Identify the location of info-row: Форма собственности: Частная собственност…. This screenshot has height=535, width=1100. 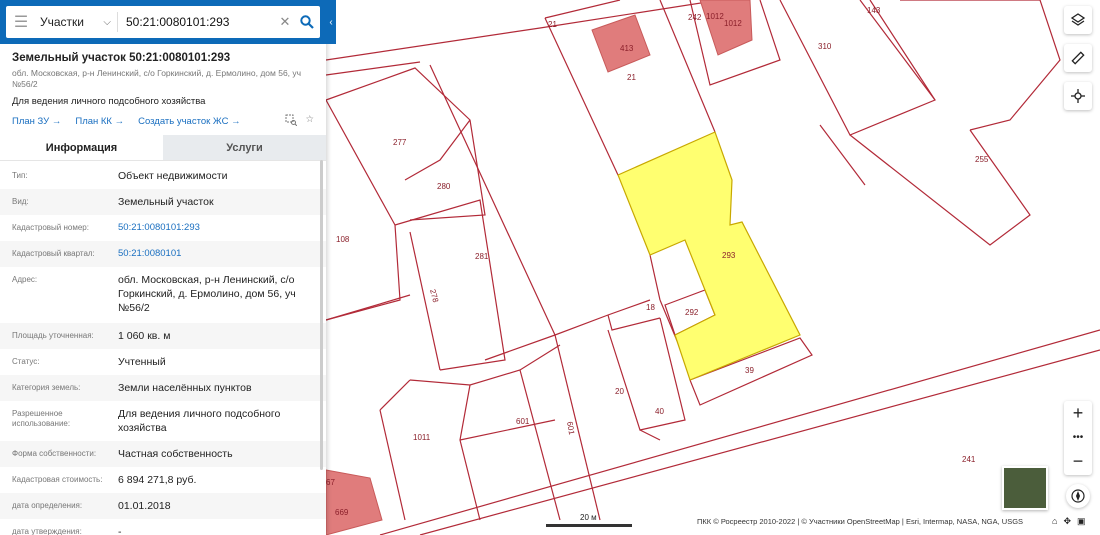
(163, 454).